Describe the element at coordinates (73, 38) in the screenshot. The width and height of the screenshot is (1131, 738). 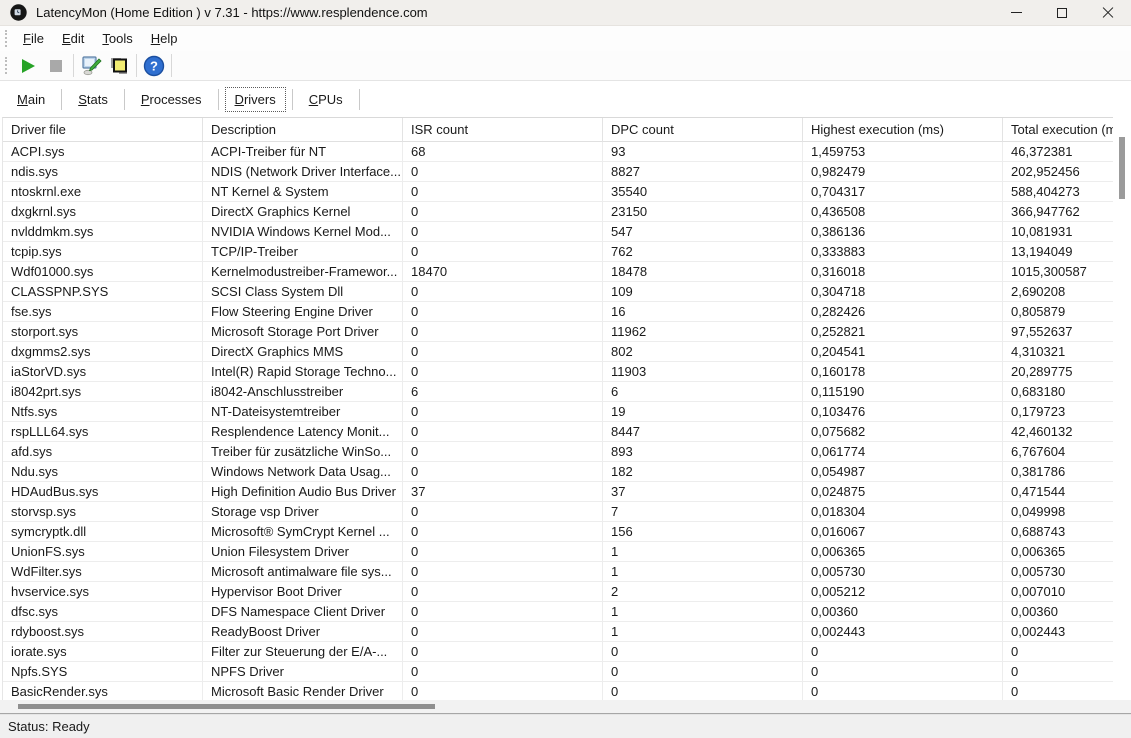
I see `menu-edit: Edit` at that location.